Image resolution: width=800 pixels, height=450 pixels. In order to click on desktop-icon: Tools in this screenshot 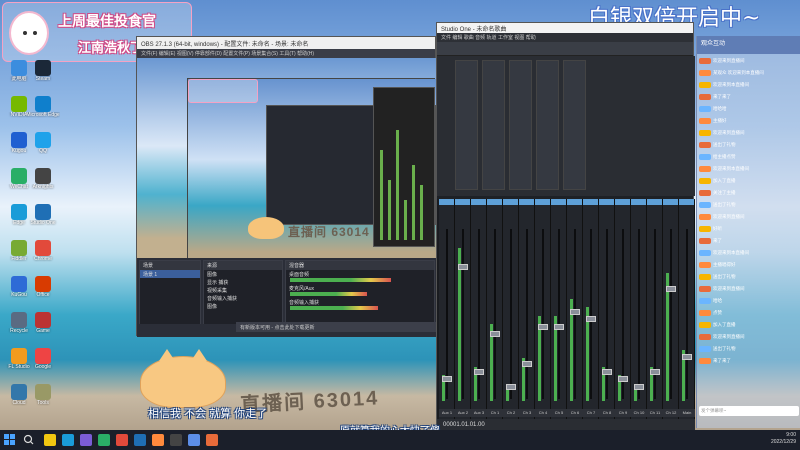, I will do `click(43, 403)`.